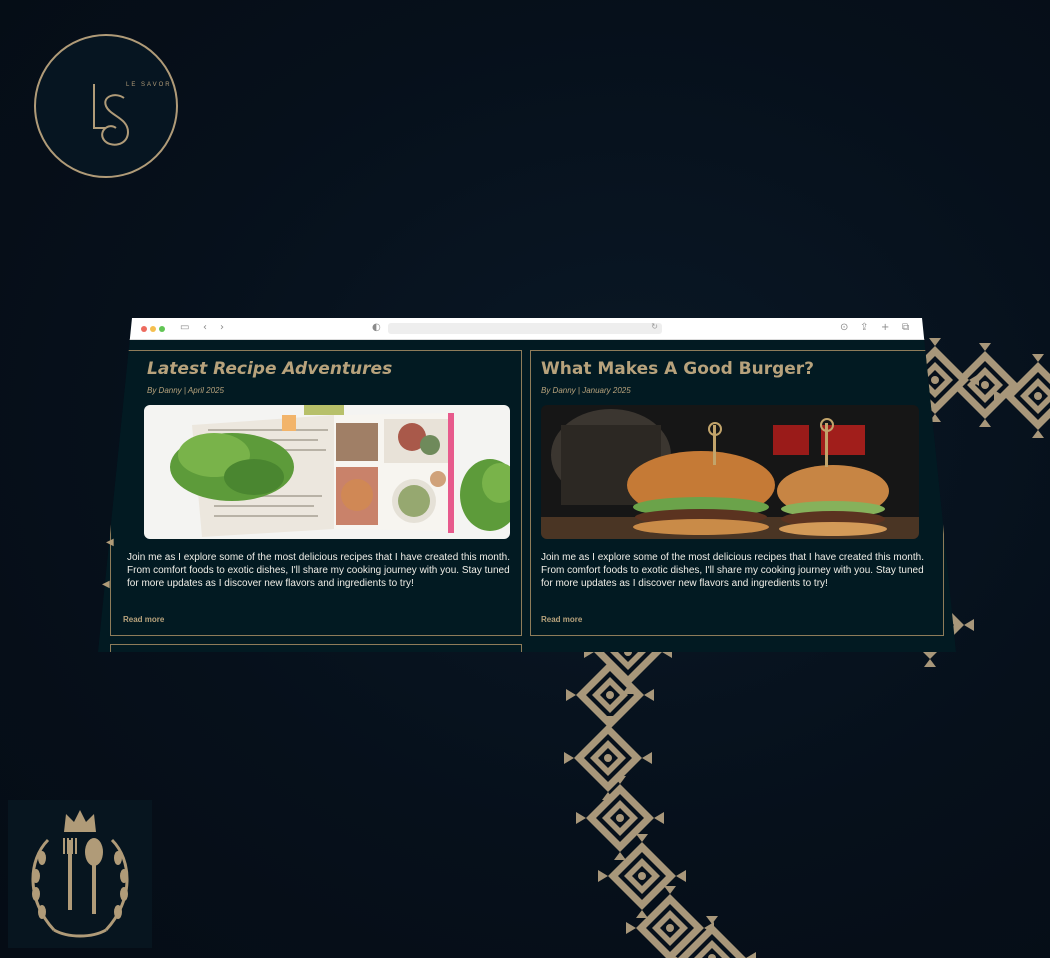 This screenshot has height=958, width=1050. Describe the element at coordinates (327, 472) in the screenshot. I see `post-image-cookbook` at that location.